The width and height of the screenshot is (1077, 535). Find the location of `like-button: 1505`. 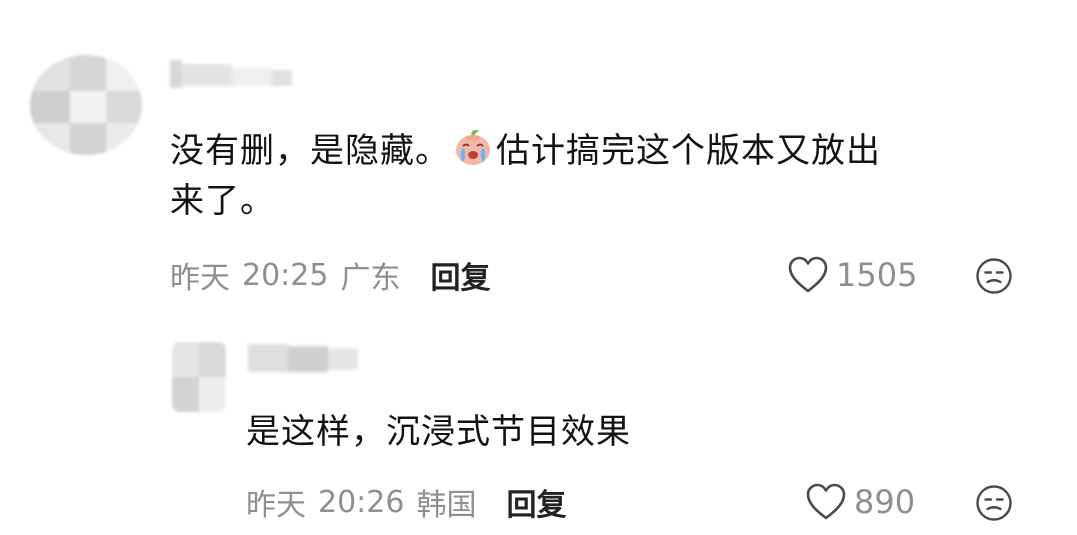

like-button: 1505 is located at coordinates (851, 275).